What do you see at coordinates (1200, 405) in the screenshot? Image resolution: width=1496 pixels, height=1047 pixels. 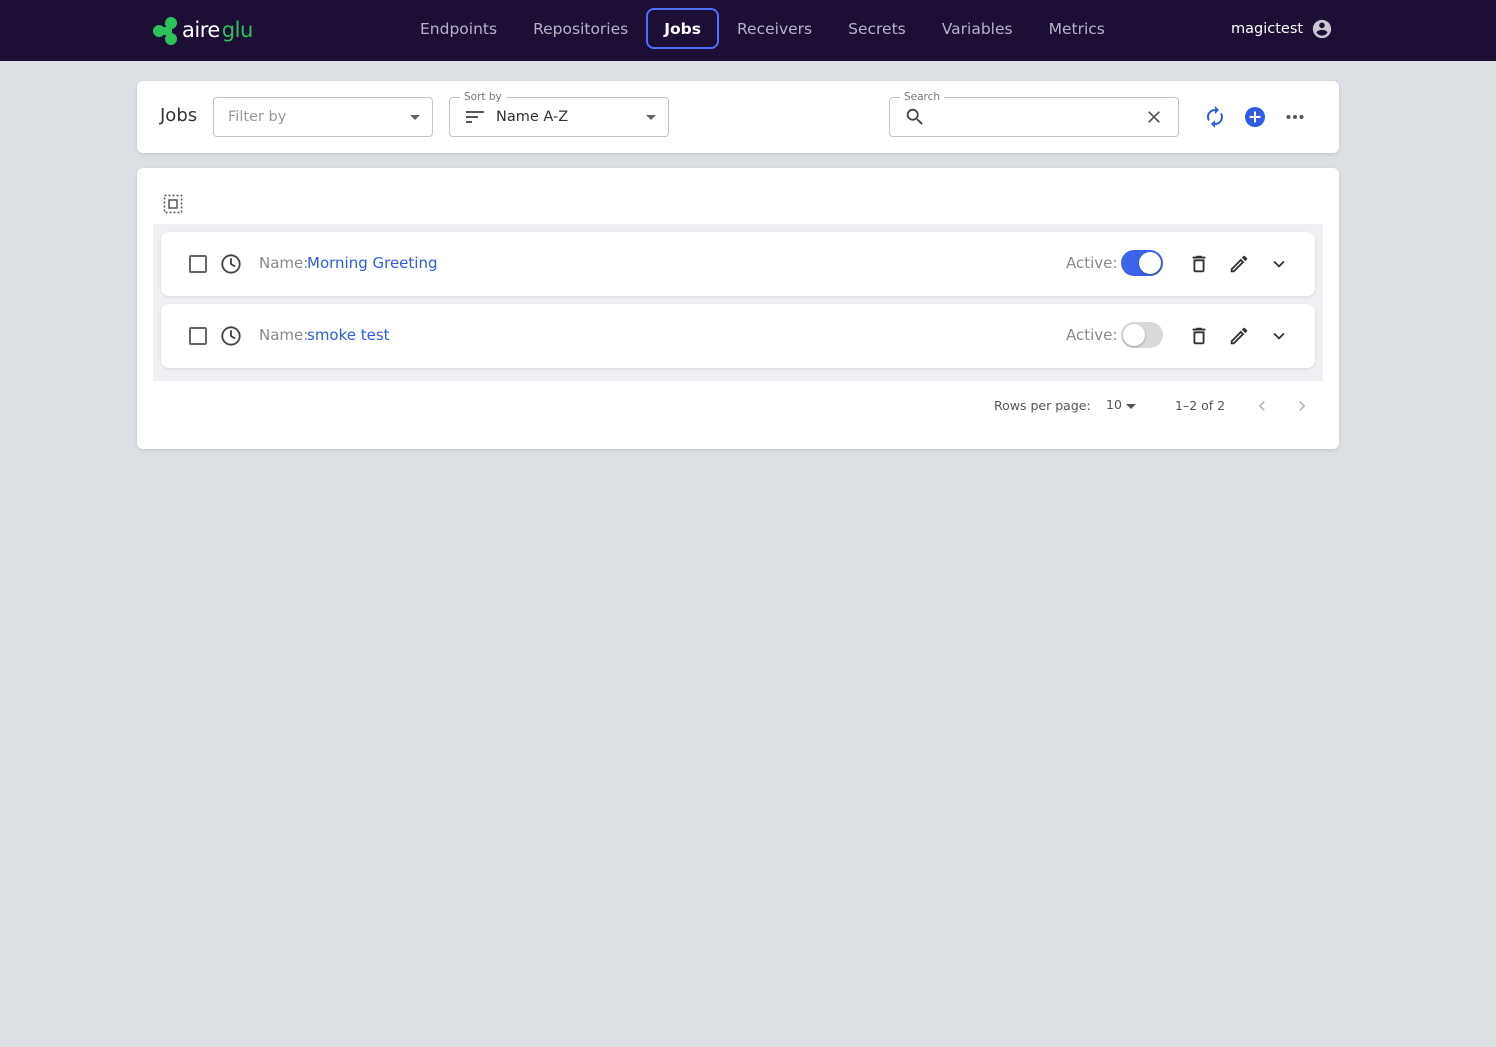 I see `pagination-range: 1–2 of 2` at bounding box center [1200, 405].